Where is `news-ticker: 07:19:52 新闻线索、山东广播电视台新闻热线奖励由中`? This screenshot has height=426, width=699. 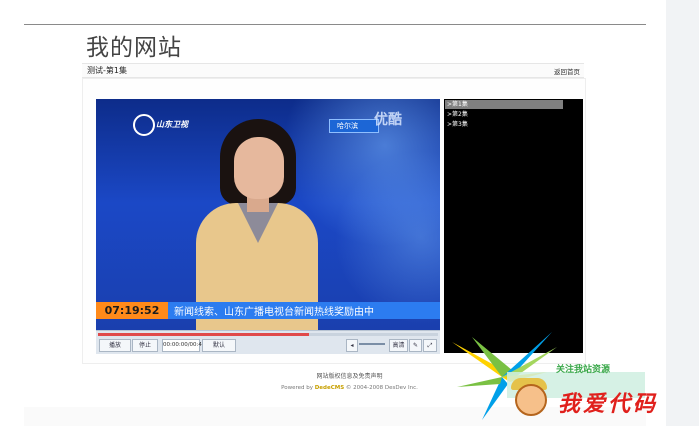
news-ticker: 07:19:52 新闻线索、山东广播电视台新闻热线奖励由中 is located at coordinates (268, 310).